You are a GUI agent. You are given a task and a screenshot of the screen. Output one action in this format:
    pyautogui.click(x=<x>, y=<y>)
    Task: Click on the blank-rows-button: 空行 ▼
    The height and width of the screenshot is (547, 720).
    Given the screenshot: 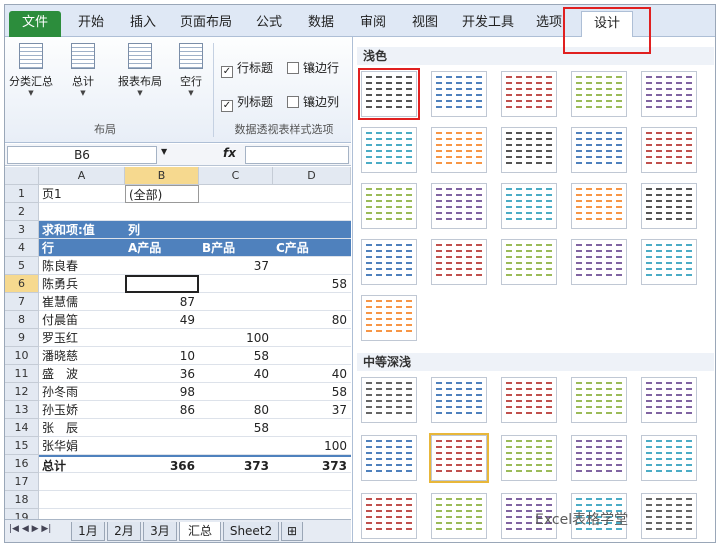 What is the action you would take?
    pyautogui.click(x=191, y=78)
    